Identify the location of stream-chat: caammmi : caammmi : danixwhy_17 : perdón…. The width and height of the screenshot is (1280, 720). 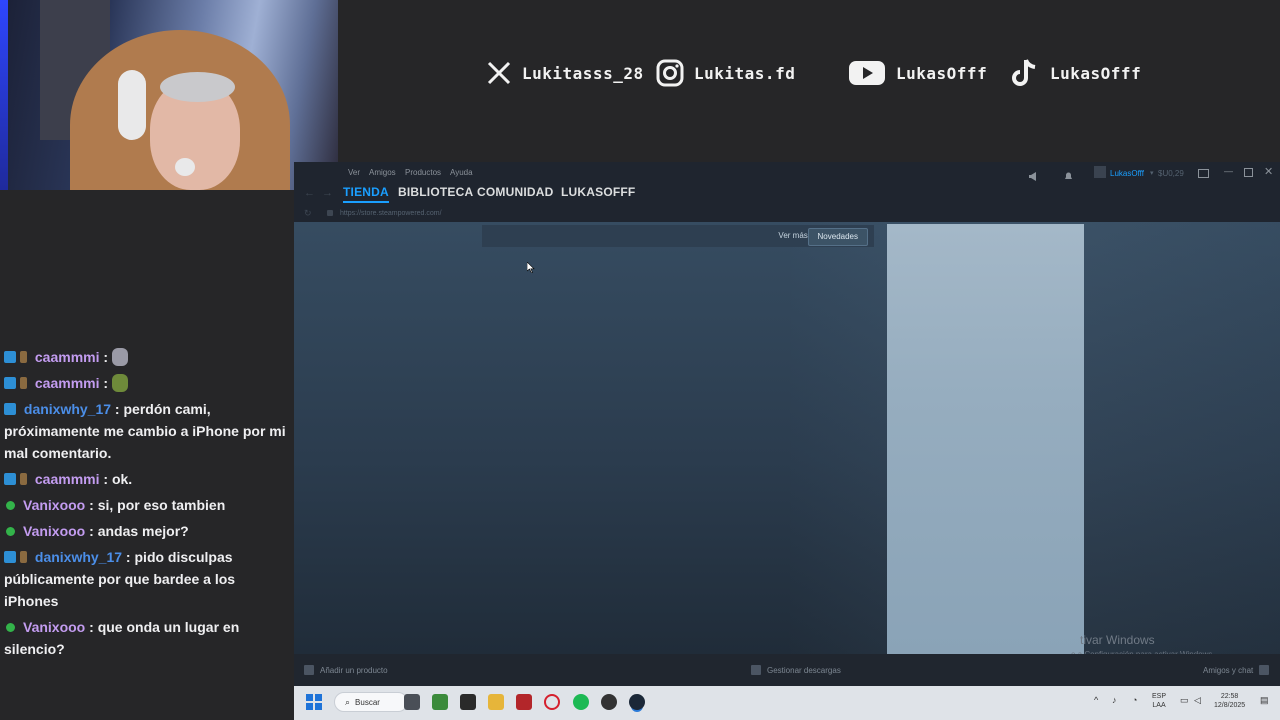
(146, 505).